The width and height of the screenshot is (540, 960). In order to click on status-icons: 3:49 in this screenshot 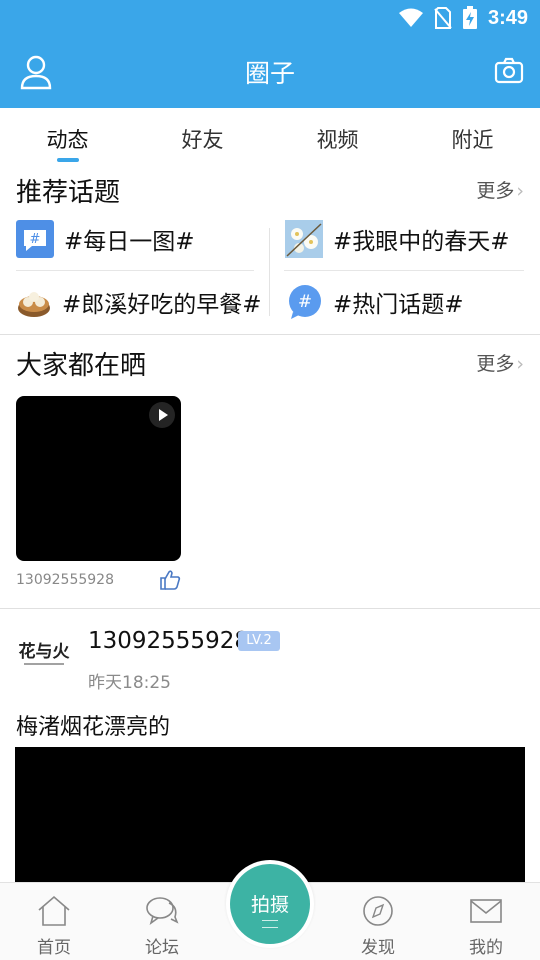, I will do `click(463, 18)`.